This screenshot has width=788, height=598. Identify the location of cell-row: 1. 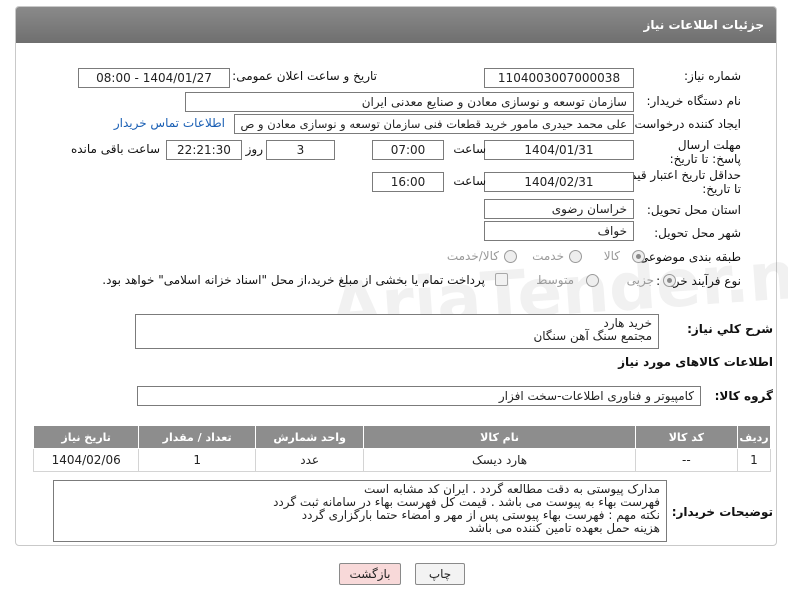
(754, 460).